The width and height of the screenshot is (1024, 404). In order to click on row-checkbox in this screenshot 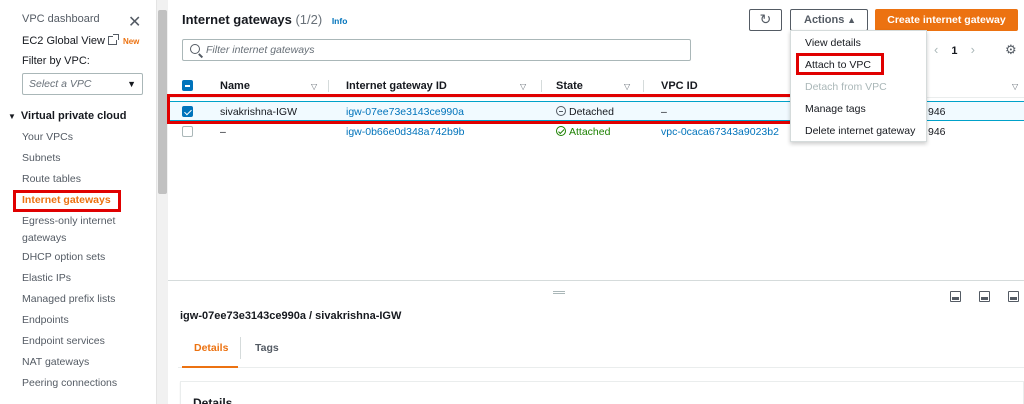, I will do `click(187, 131)`.